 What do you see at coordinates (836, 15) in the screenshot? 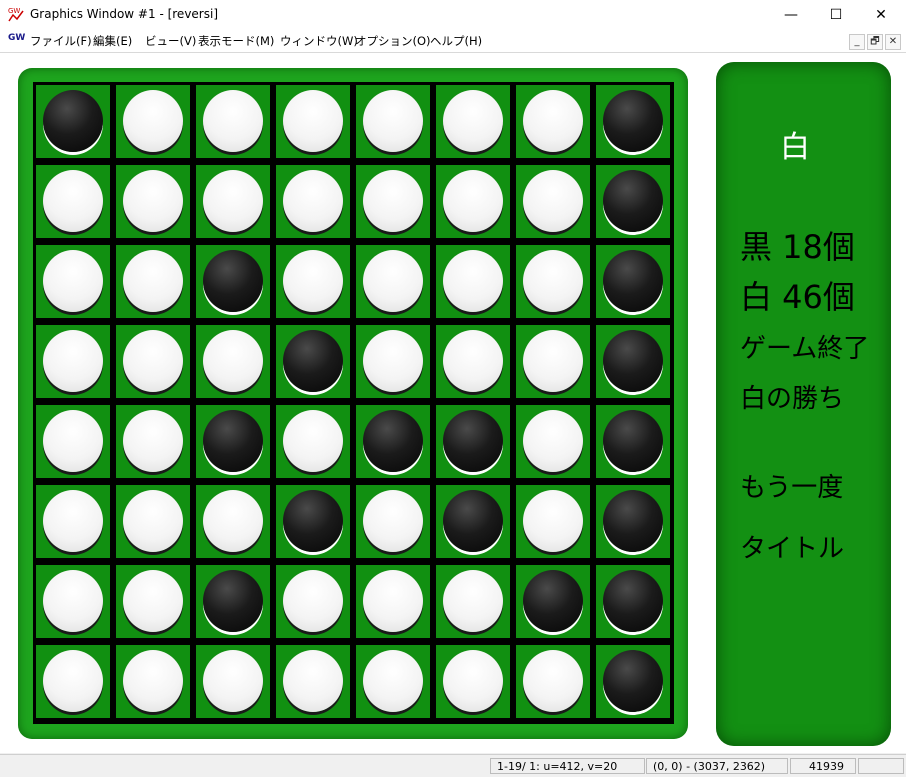
I see `maximize-button: ☐` at bounding box center [836, 15].